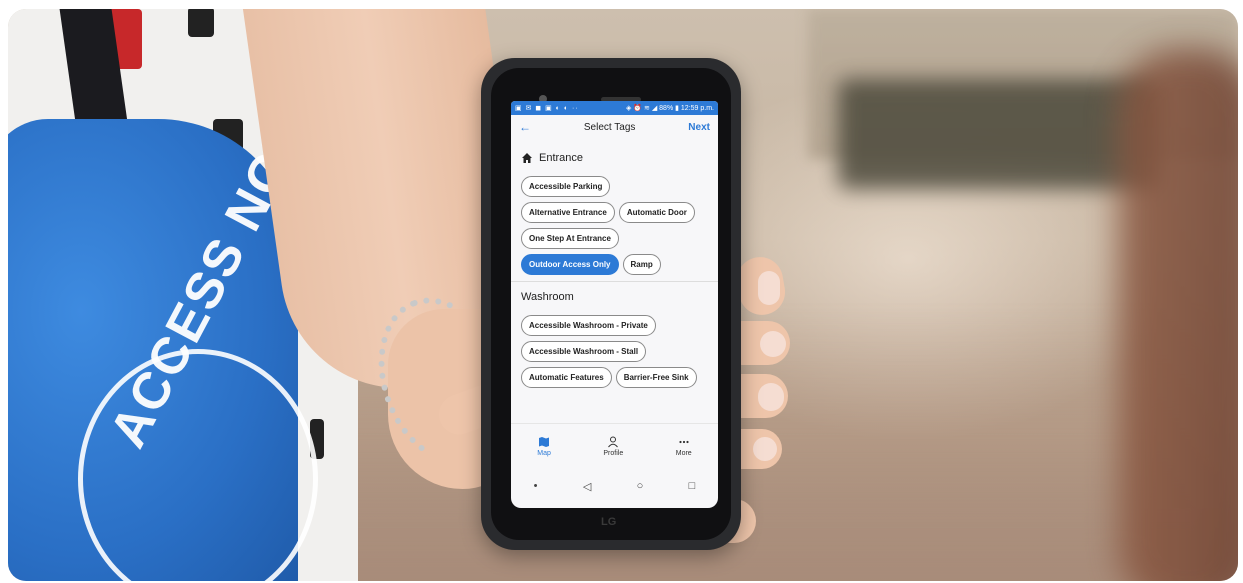  I want to click on nav-label-more: More, so click(683, 453).